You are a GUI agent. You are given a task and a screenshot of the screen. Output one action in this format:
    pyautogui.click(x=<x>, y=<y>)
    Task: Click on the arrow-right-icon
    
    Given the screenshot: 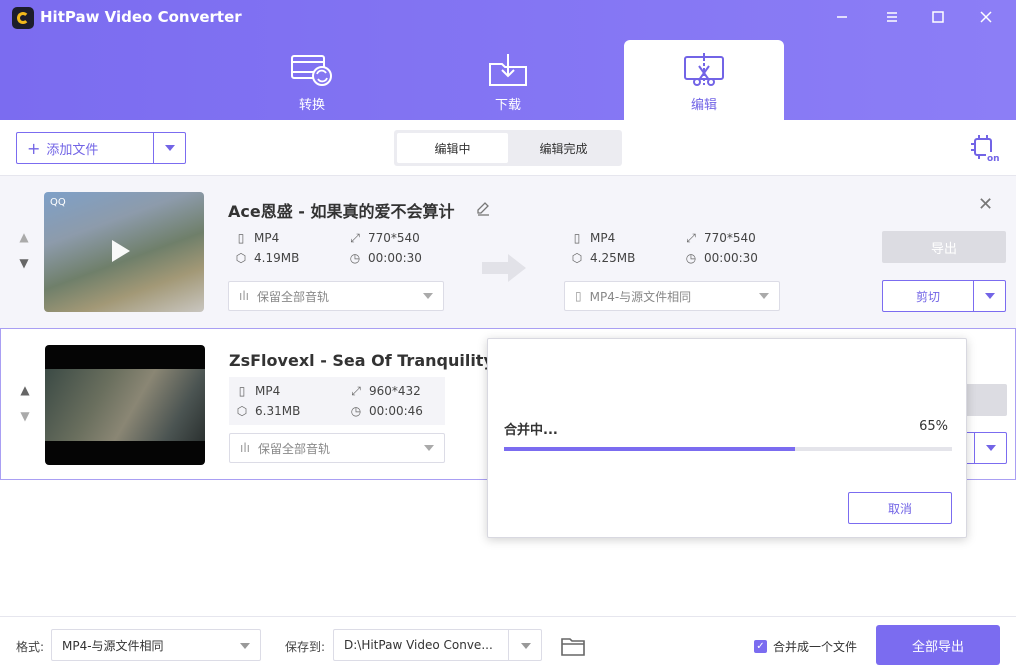 What is the action you would take?
    pyautogui.click(x=504, y=268)
    